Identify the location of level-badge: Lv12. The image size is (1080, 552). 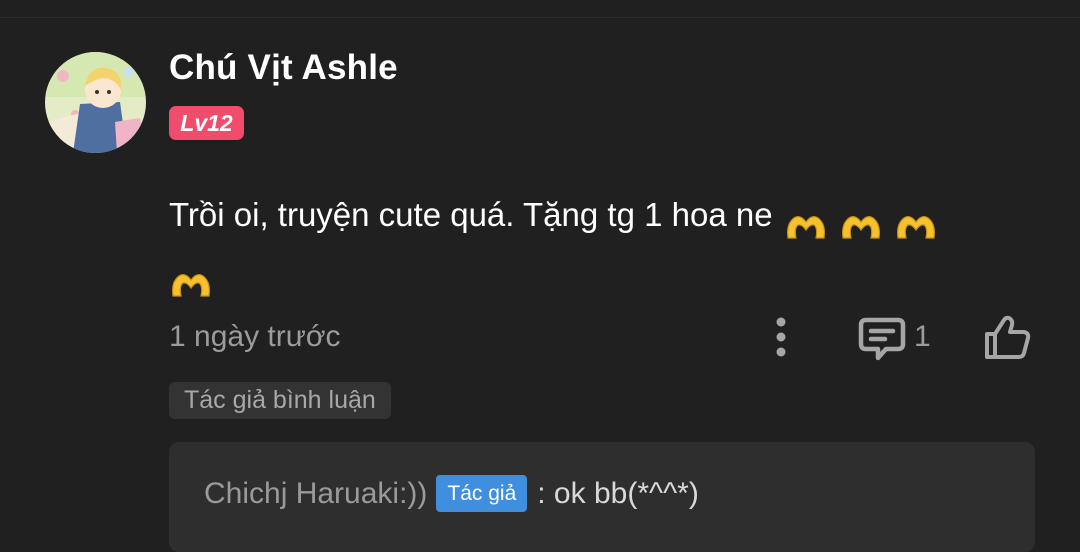
(206, 123).